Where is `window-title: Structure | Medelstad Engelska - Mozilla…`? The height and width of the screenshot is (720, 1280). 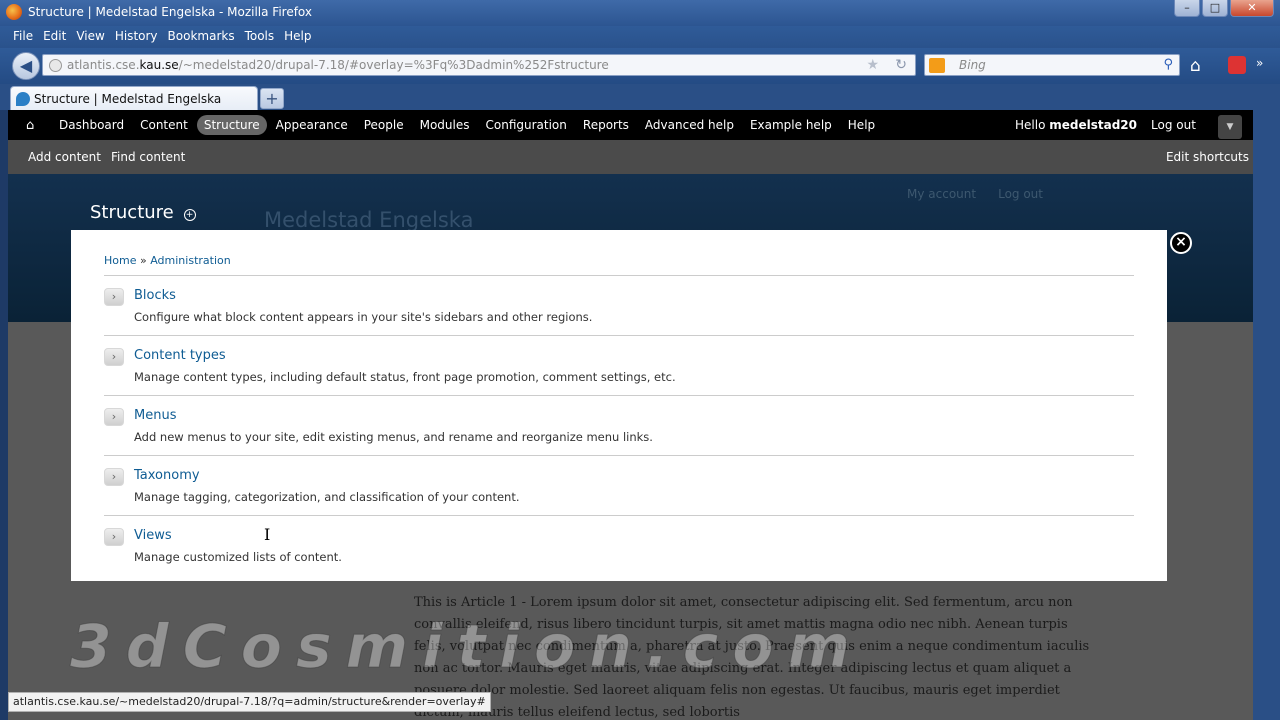 window-title: Structure | Medelstad Engelska - Mozilla… is located at coordinates (170, 12).